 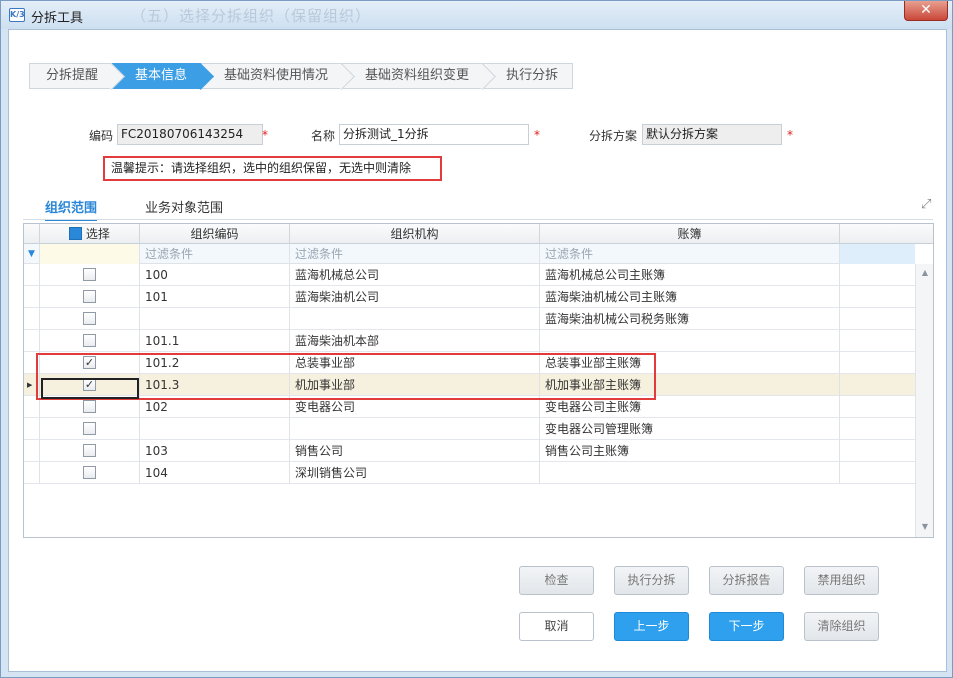 I want to click on table-row: ▶ ✓ 101.3 机加事业部 机加事业部主账簿, so click(x=469, y=385).